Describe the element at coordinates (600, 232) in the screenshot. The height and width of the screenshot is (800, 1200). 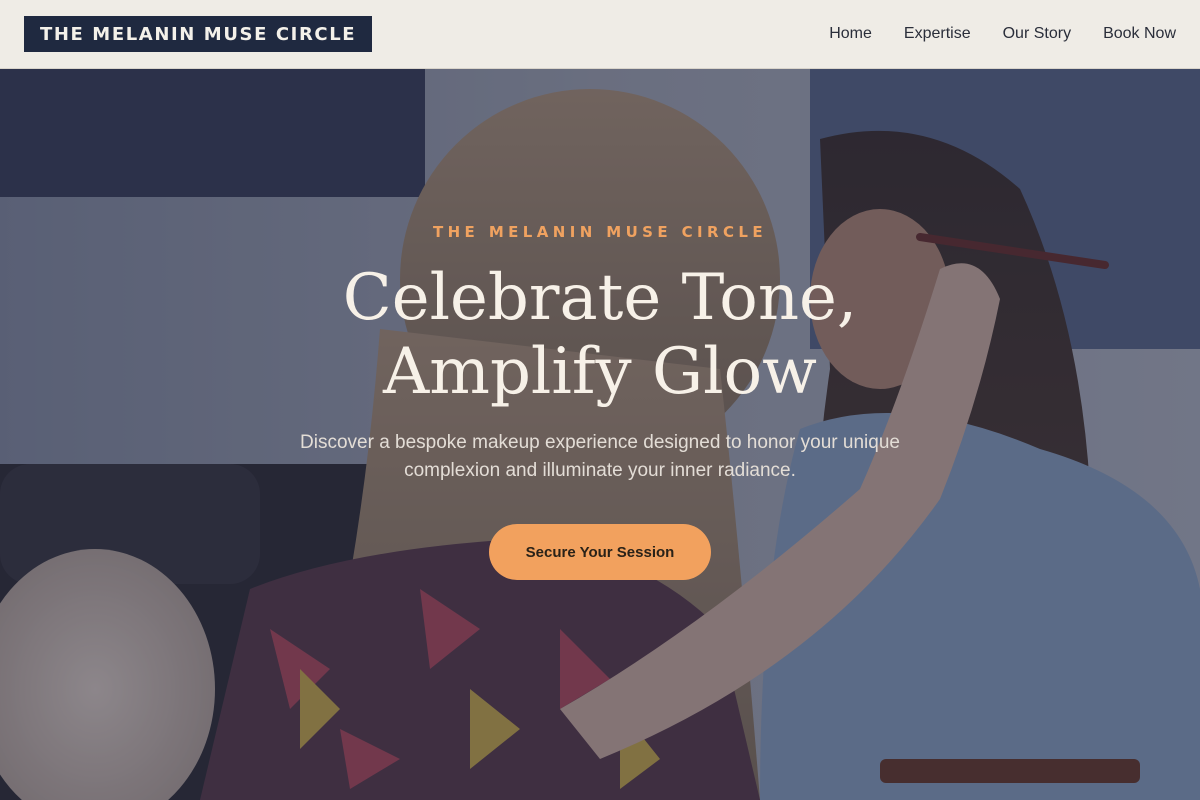
I see `hero-eyebrow: THE MELANIN MUSE CIRCLE` at that location.